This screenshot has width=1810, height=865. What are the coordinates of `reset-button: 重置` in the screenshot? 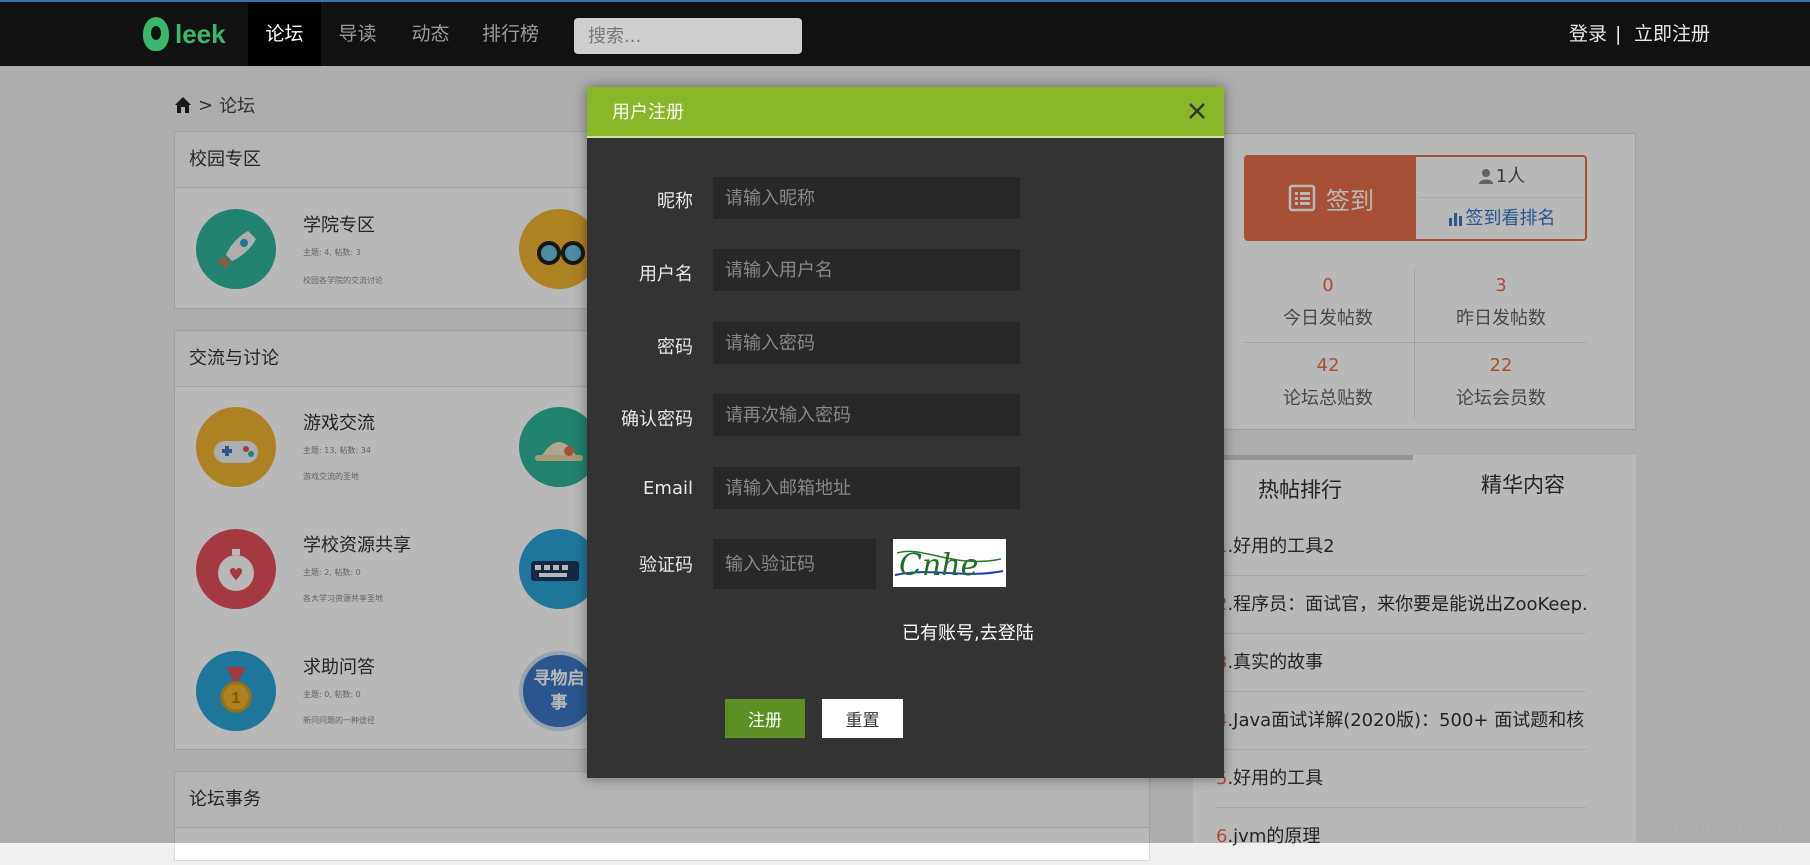 It's located at (862, 718).